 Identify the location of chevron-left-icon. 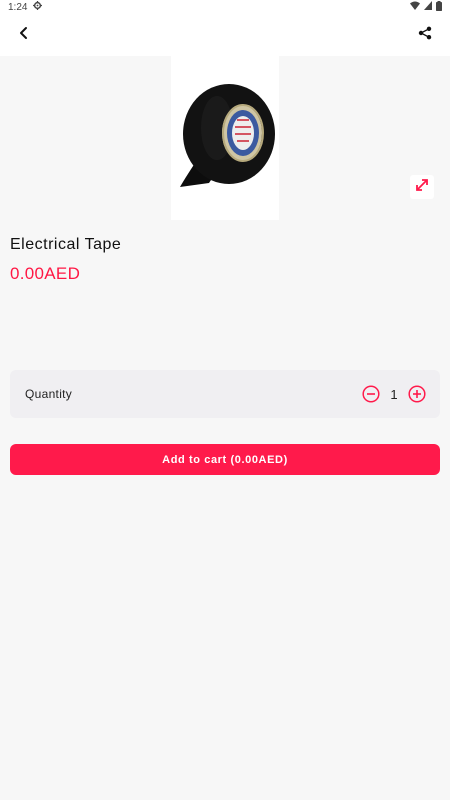
(24, 35).